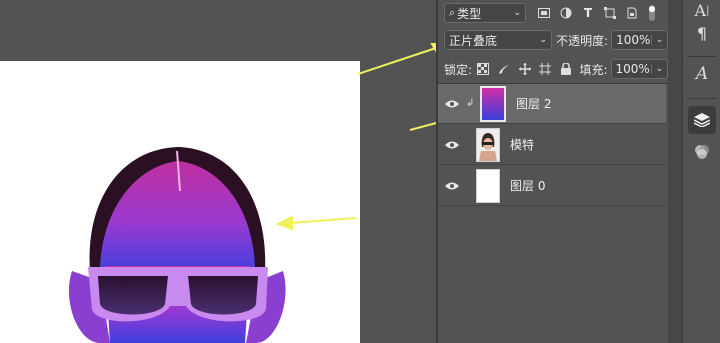 This screenshot has width=720, height=343. What do you see at coordinates (632, 69) in the screenshot?
I see `fill-value: 100%` at bounding box center [632, 69].